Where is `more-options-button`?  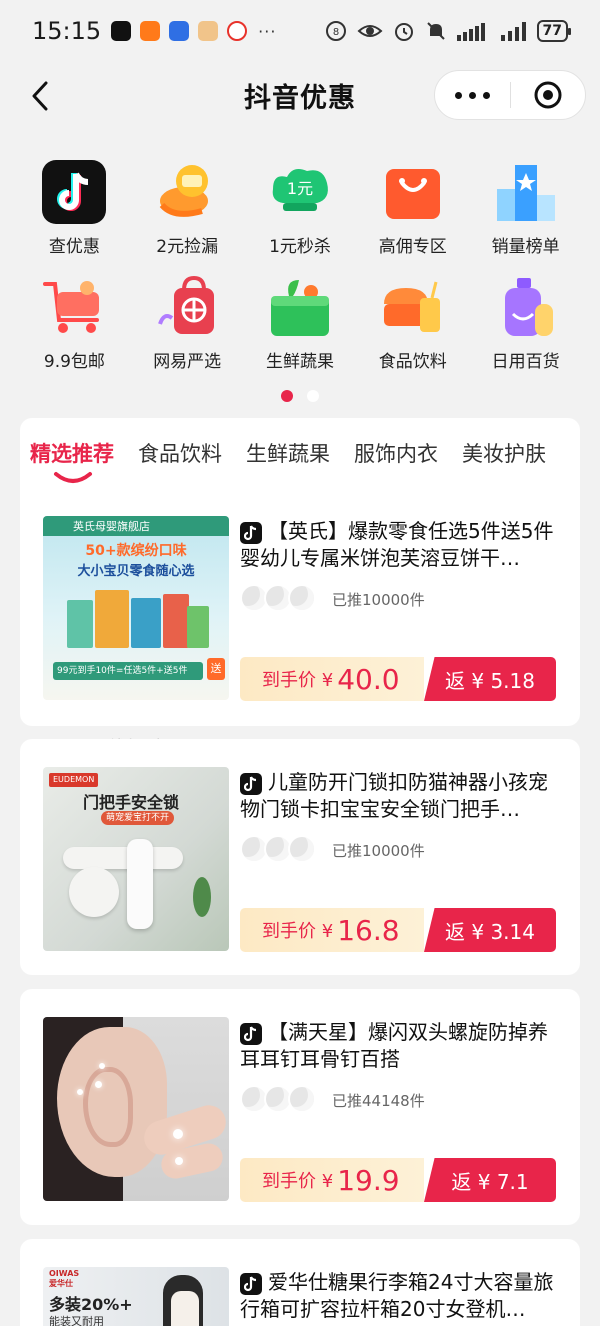
more-options-button is located at coordinates (472, 95).